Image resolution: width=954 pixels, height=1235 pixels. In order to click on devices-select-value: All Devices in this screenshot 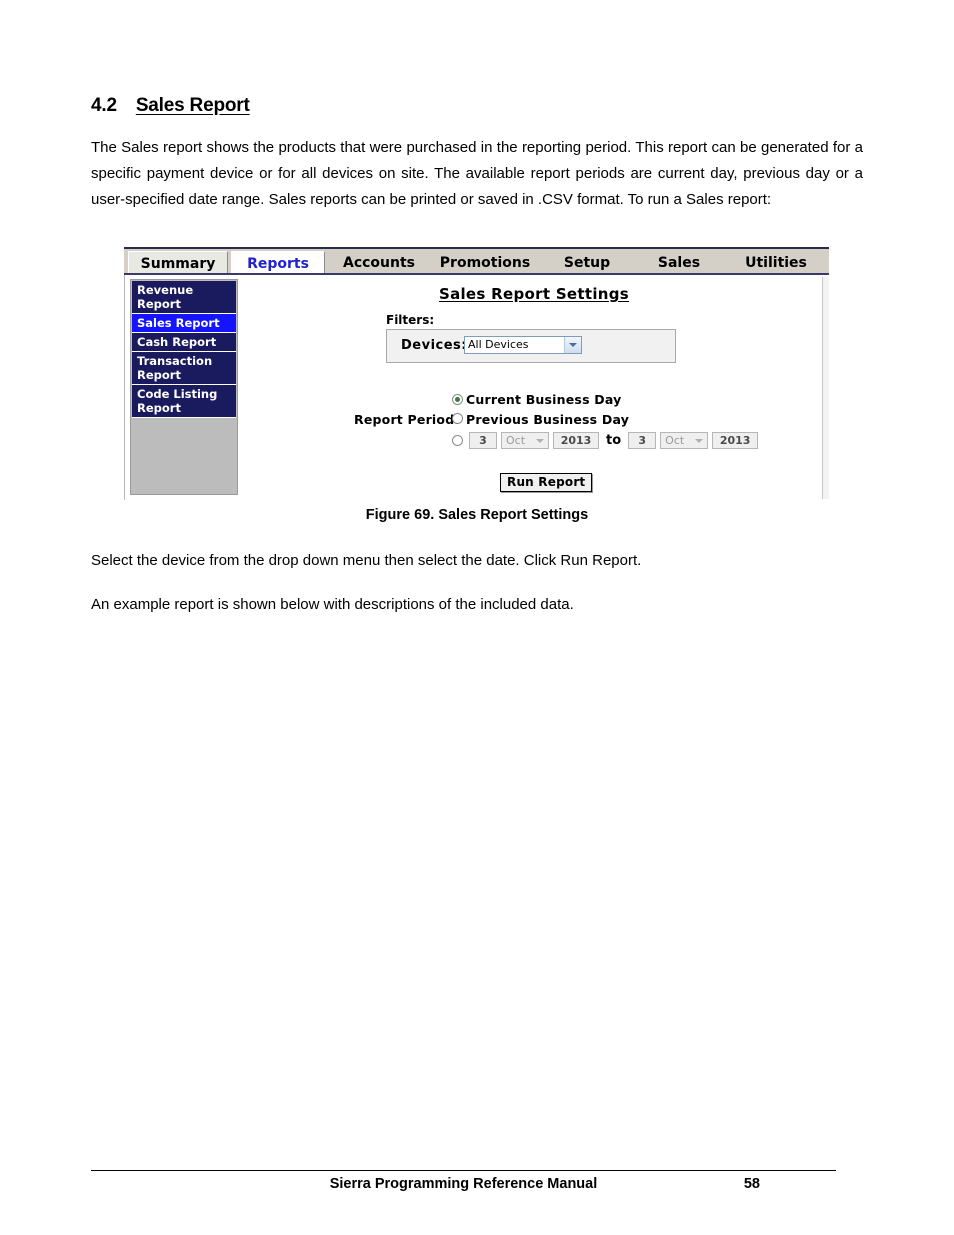, I will do `click(498, 344)`.